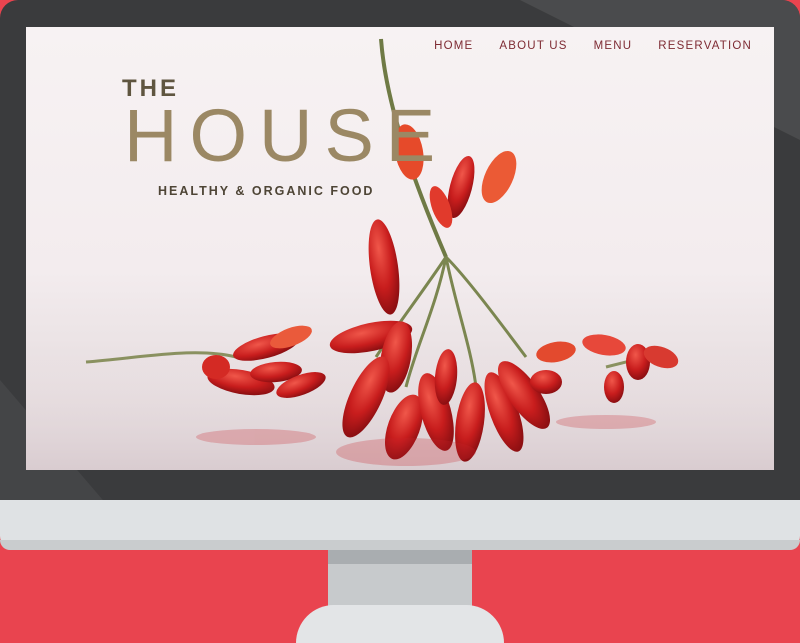  What do you see at coordinates (593, 46) in the screenshot?
I see `main-nav: HOME ABOUT US MENU RESERVATION` at bounding box center [593, 46].